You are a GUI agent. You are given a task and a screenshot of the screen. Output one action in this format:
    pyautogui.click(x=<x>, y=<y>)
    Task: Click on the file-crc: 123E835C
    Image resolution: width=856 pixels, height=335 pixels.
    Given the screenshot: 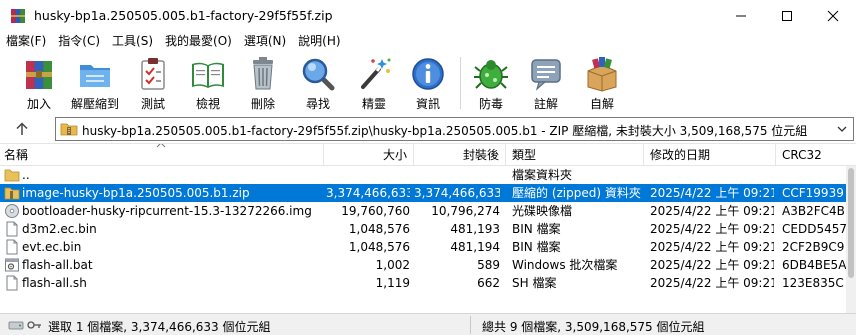 What is the action you would take?
    pyautogui.click(x=813, y=283)
    